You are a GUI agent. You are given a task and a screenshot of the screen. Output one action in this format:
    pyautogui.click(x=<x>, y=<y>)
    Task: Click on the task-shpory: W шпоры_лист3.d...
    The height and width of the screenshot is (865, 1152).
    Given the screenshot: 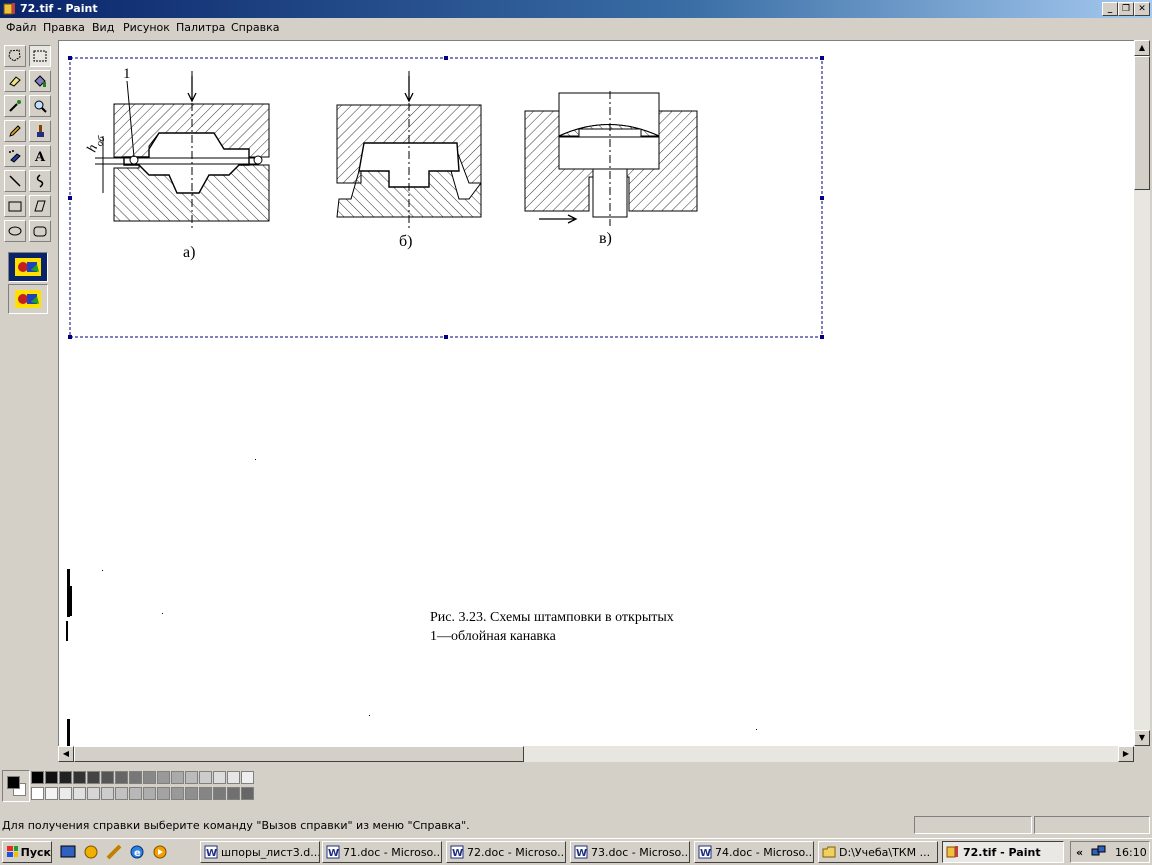 What is the action you would take?
    pyautogui.click(x=260, y=852)
    